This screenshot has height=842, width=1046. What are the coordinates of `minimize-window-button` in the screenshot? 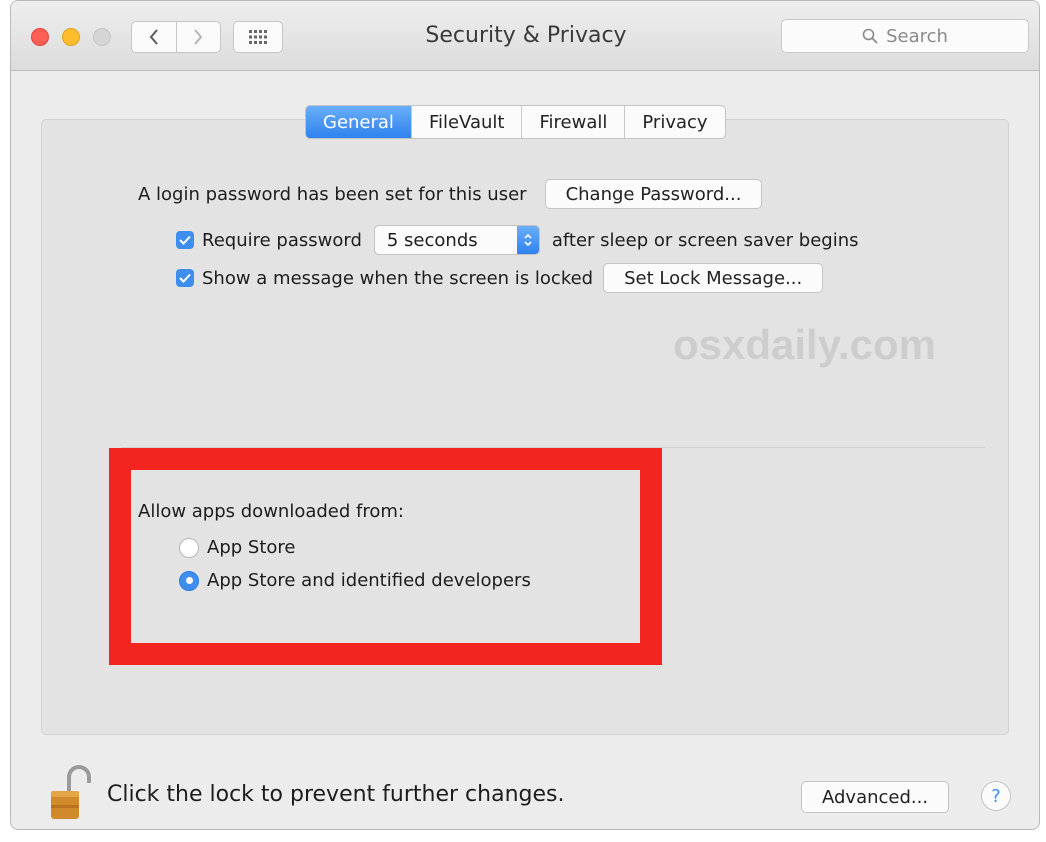 It's located at (71, 37).